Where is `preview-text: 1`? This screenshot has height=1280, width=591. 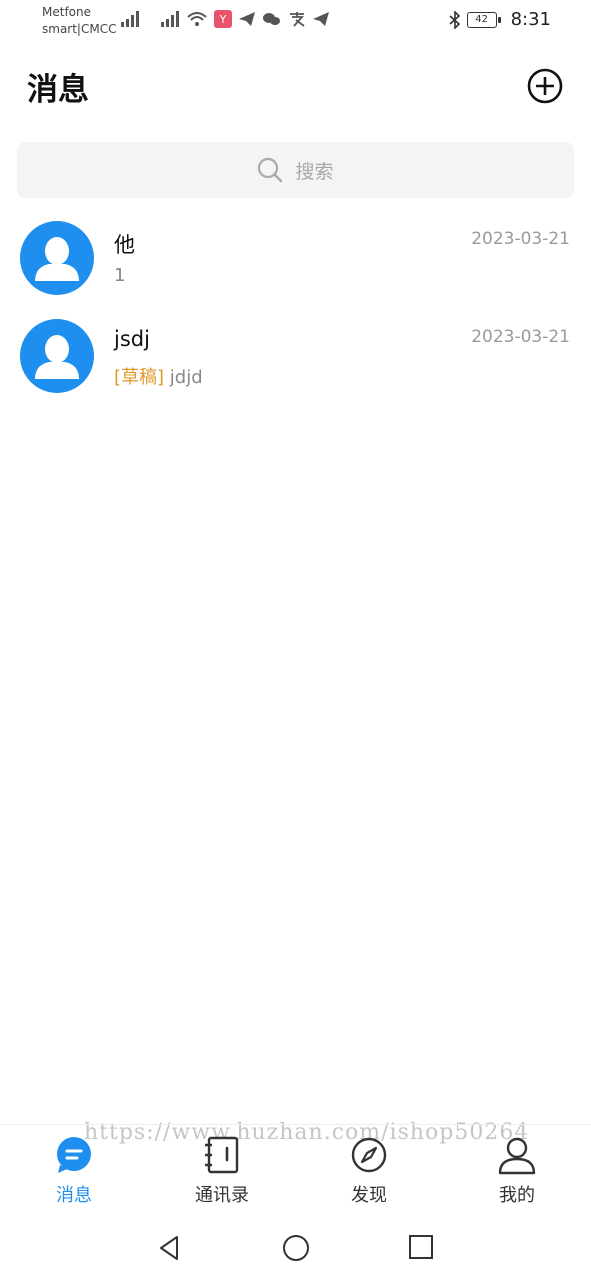 preview-text: 1 is located at coordinates (120, 275).